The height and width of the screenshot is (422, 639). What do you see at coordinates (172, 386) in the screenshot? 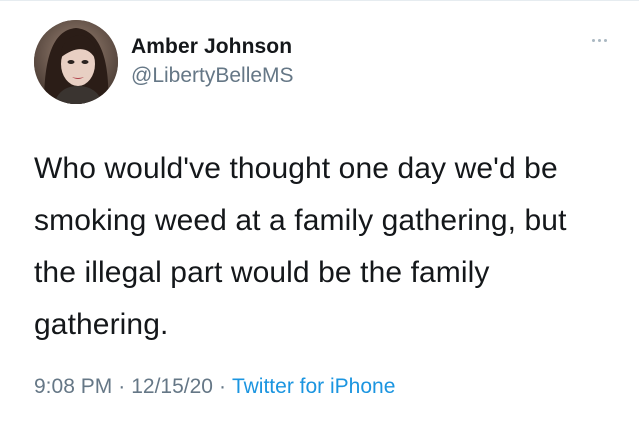
I see `tweet-date: 12/15/20` at bounding box center [172, 386].